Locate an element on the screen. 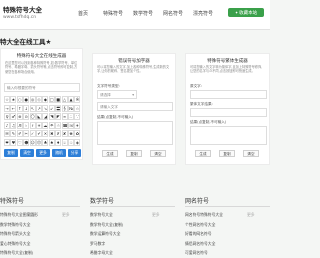 This screenshot has width=320, height=258. traditional-clear-button: 清空 is located at coordinates (251, 153).